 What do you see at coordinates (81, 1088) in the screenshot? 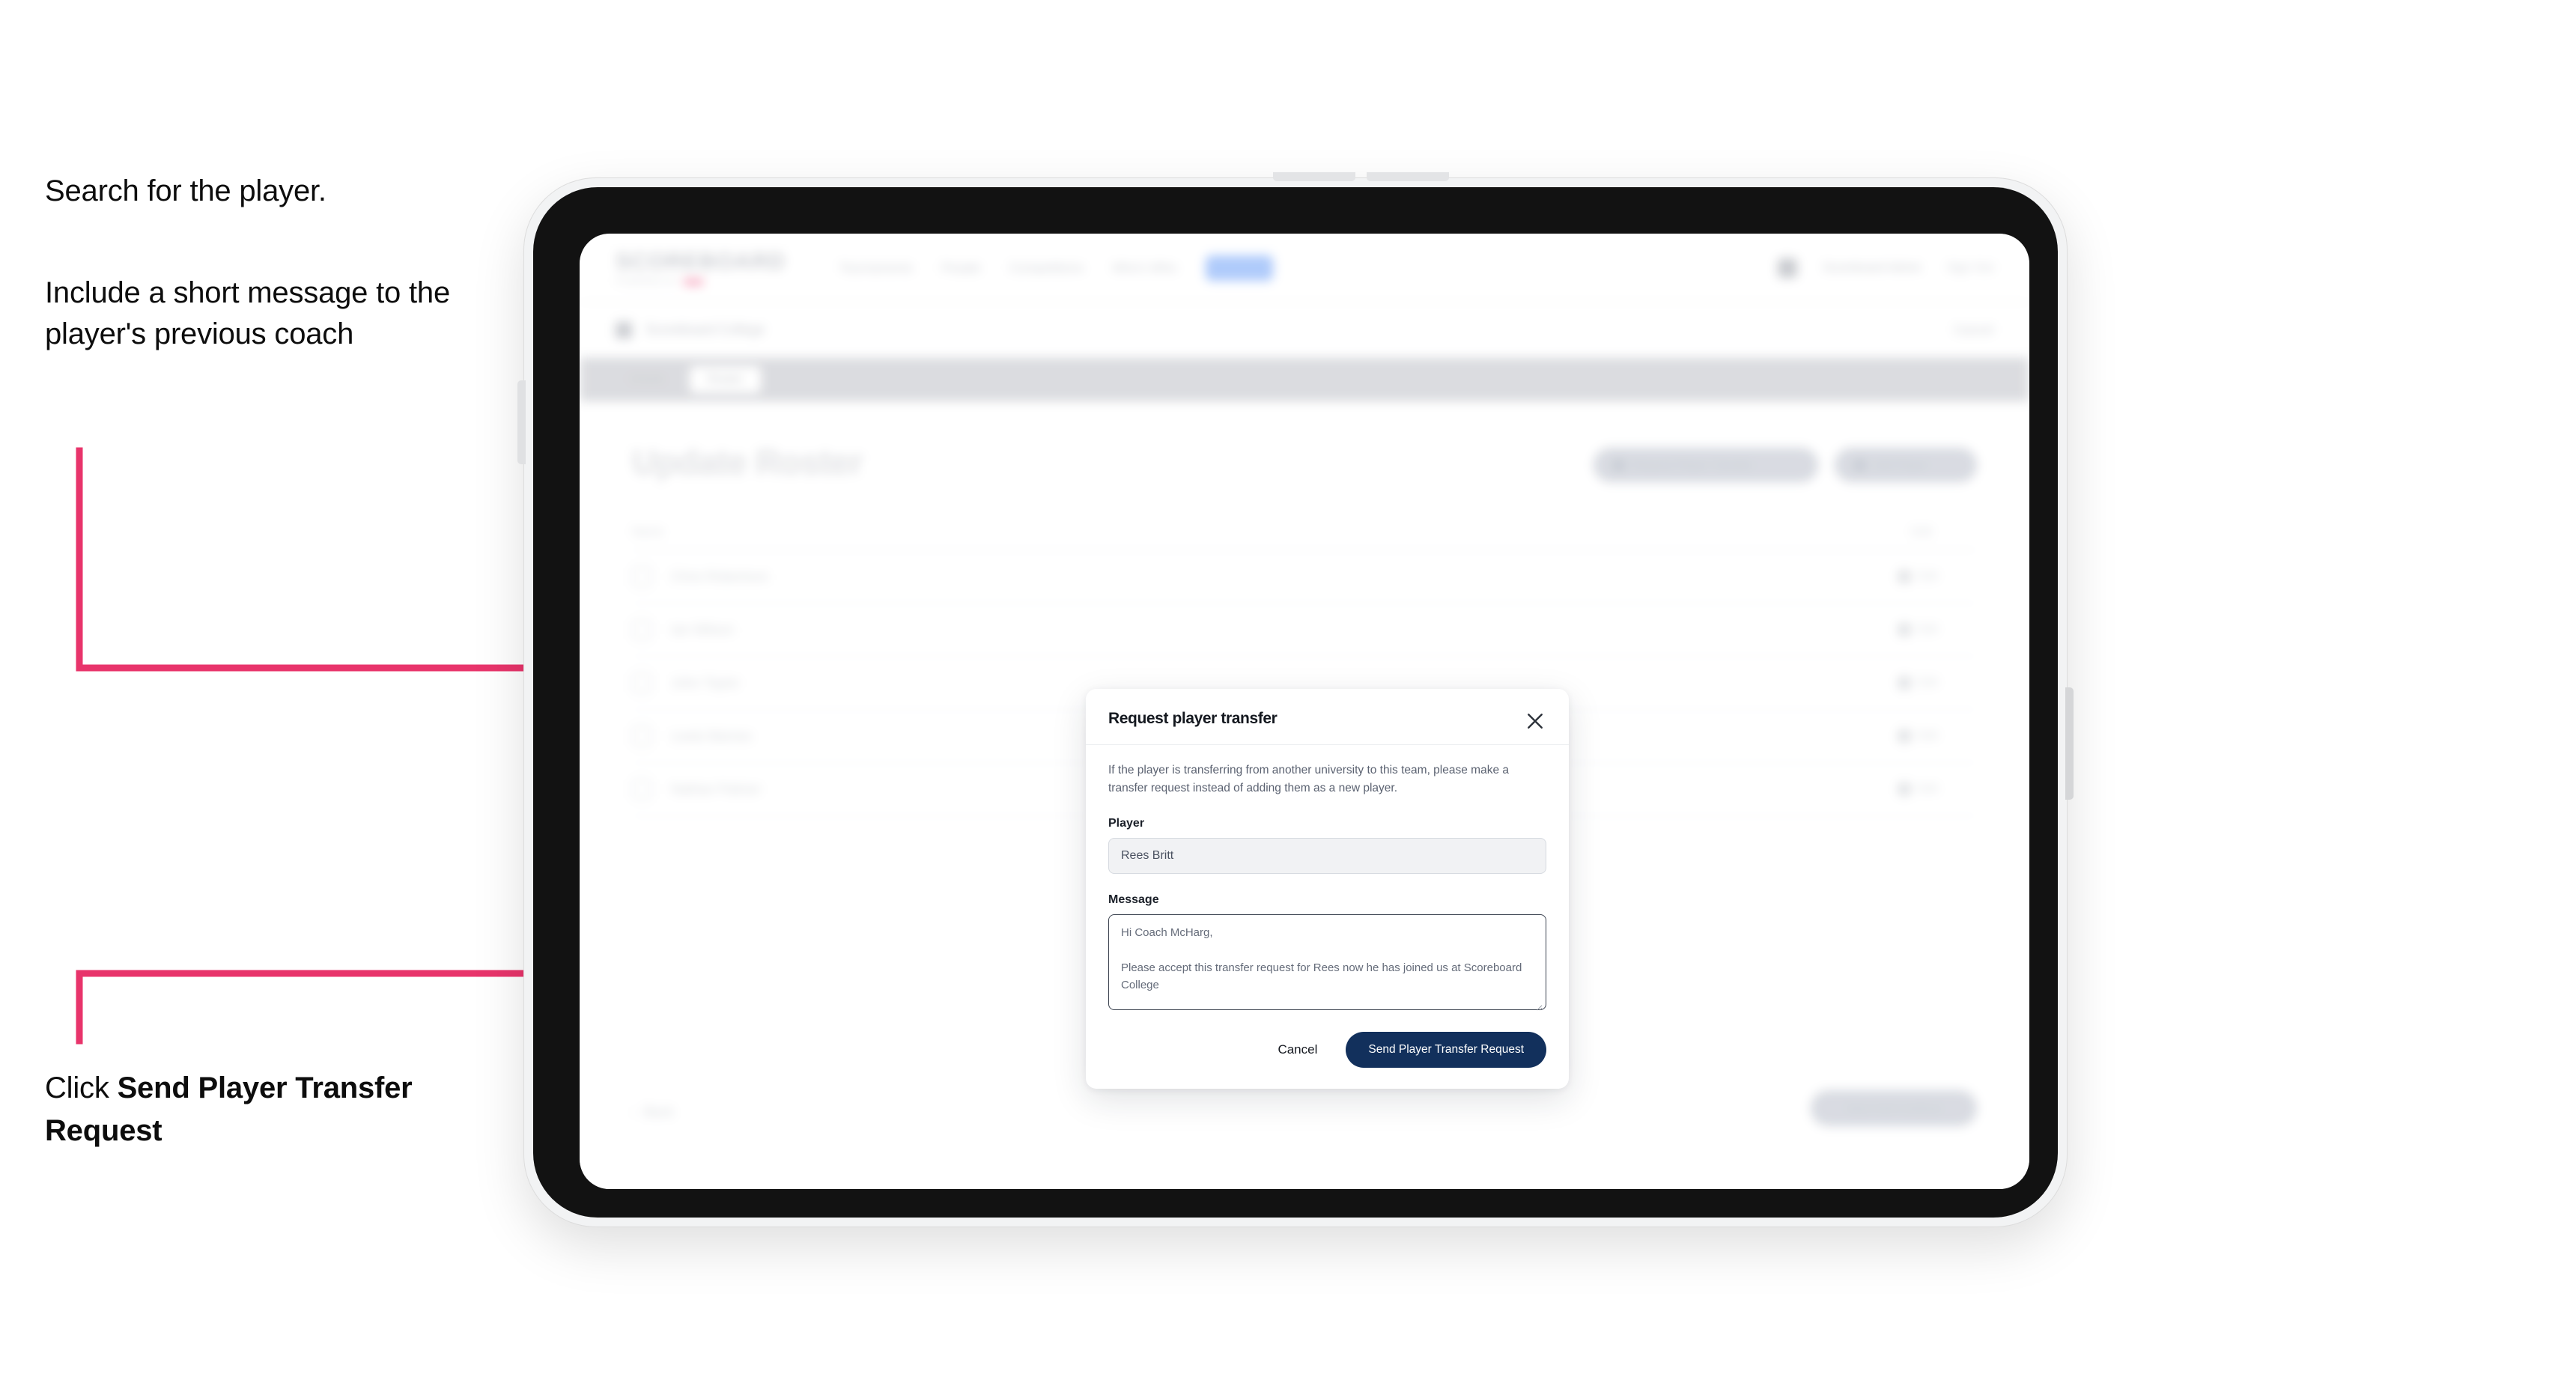
I see `annotation-step-3-prefix: Click` at bounding box center [81, 1088].